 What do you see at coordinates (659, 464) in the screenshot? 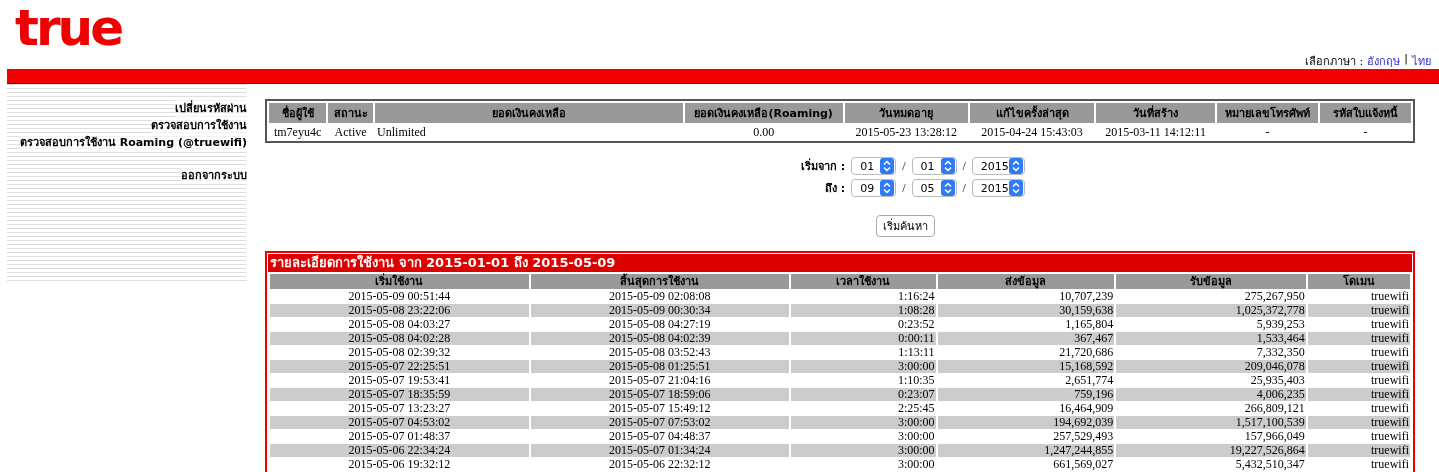
I see `table-cell-text: 2015-05-06 22:32:12` at bounding box center [659, 464].